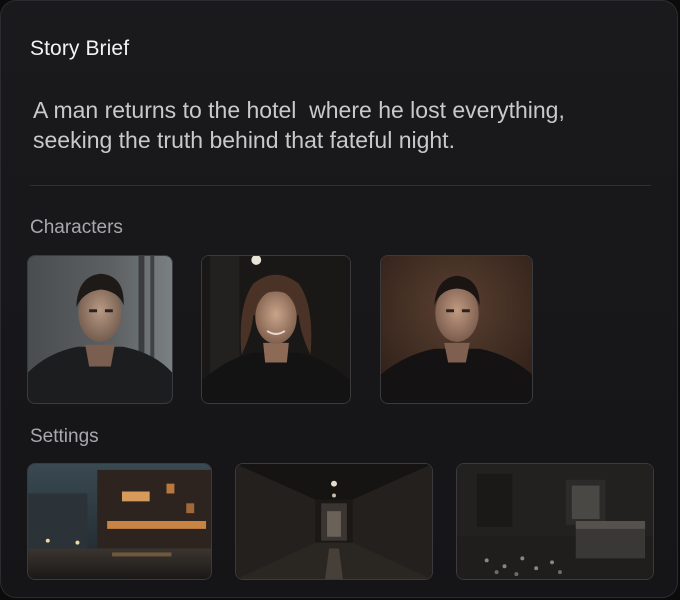 The width and height of the screenshot is (680, 600). I want to click on character-portrait-woman-icon, so click(276, 329).